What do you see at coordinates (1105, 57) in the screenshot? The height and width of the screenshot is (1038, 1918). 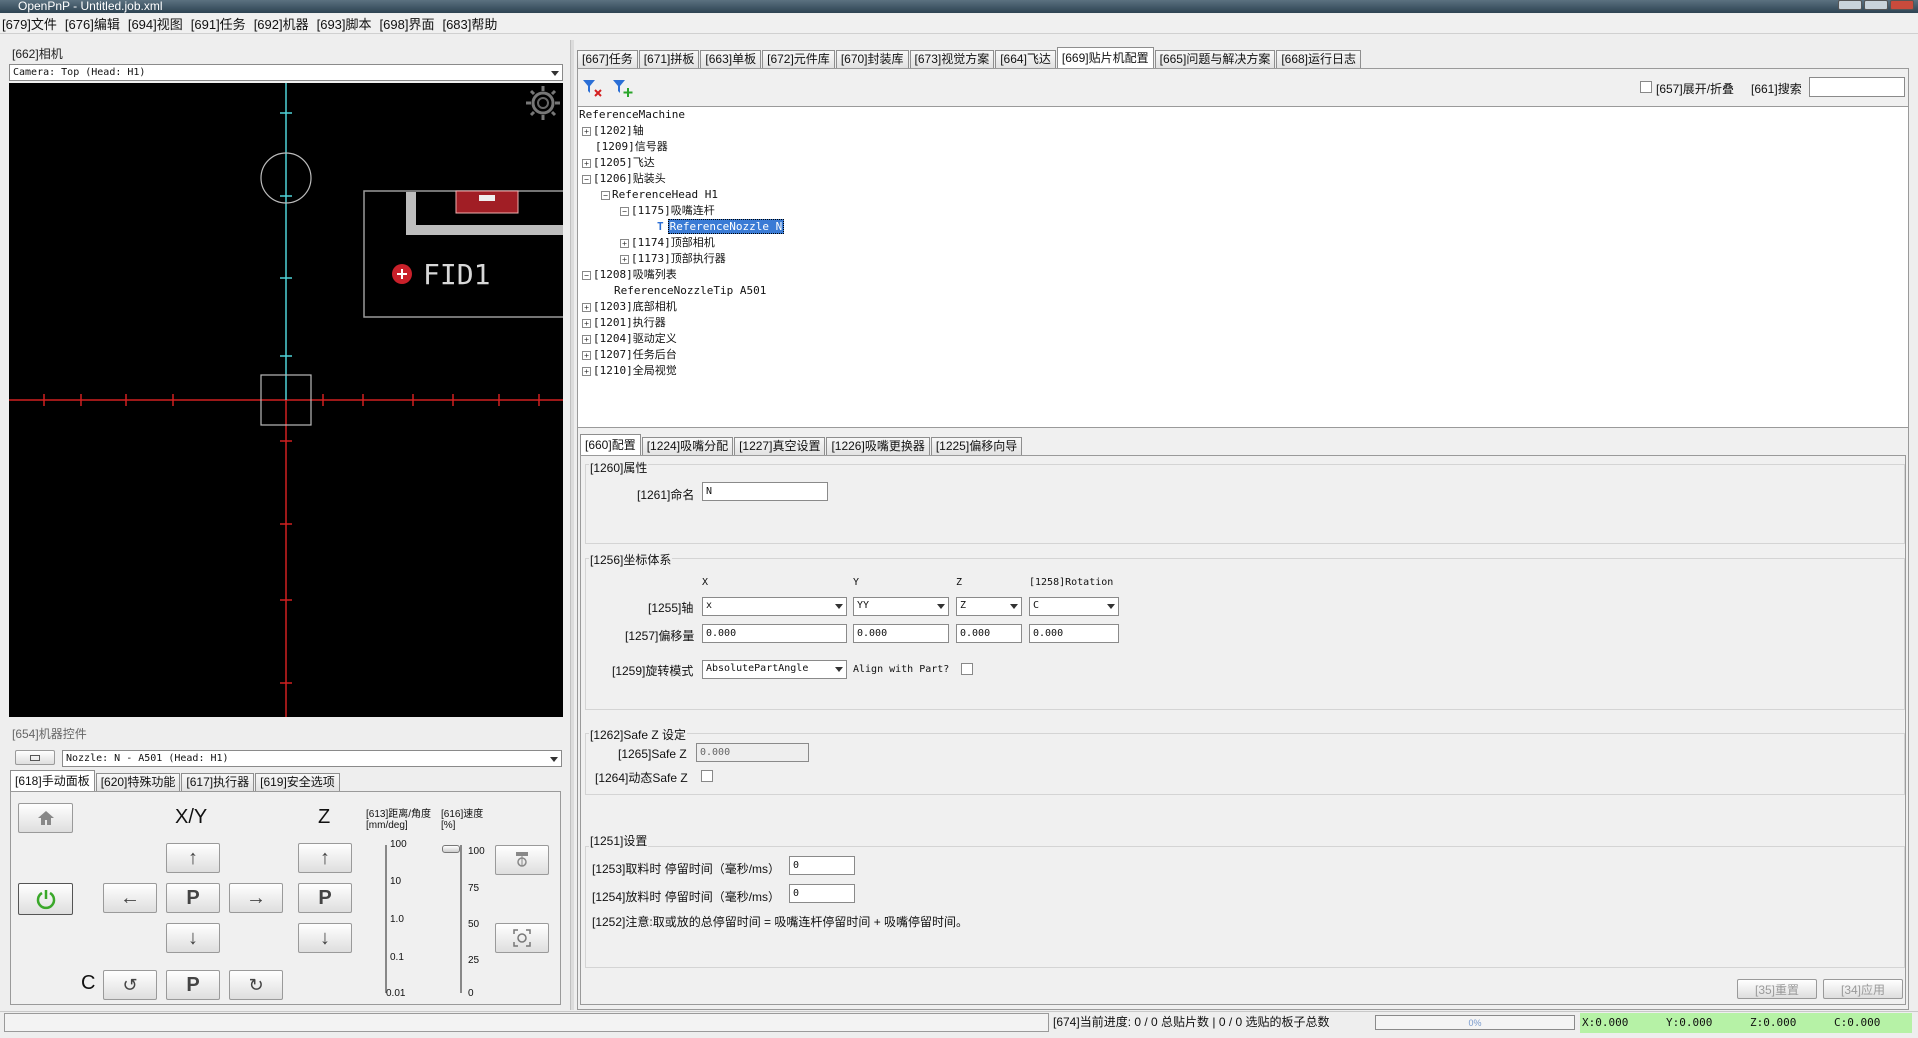 I see `tab-machine-setup: [669]贴片机配置` at bounding box center [1105, 57].